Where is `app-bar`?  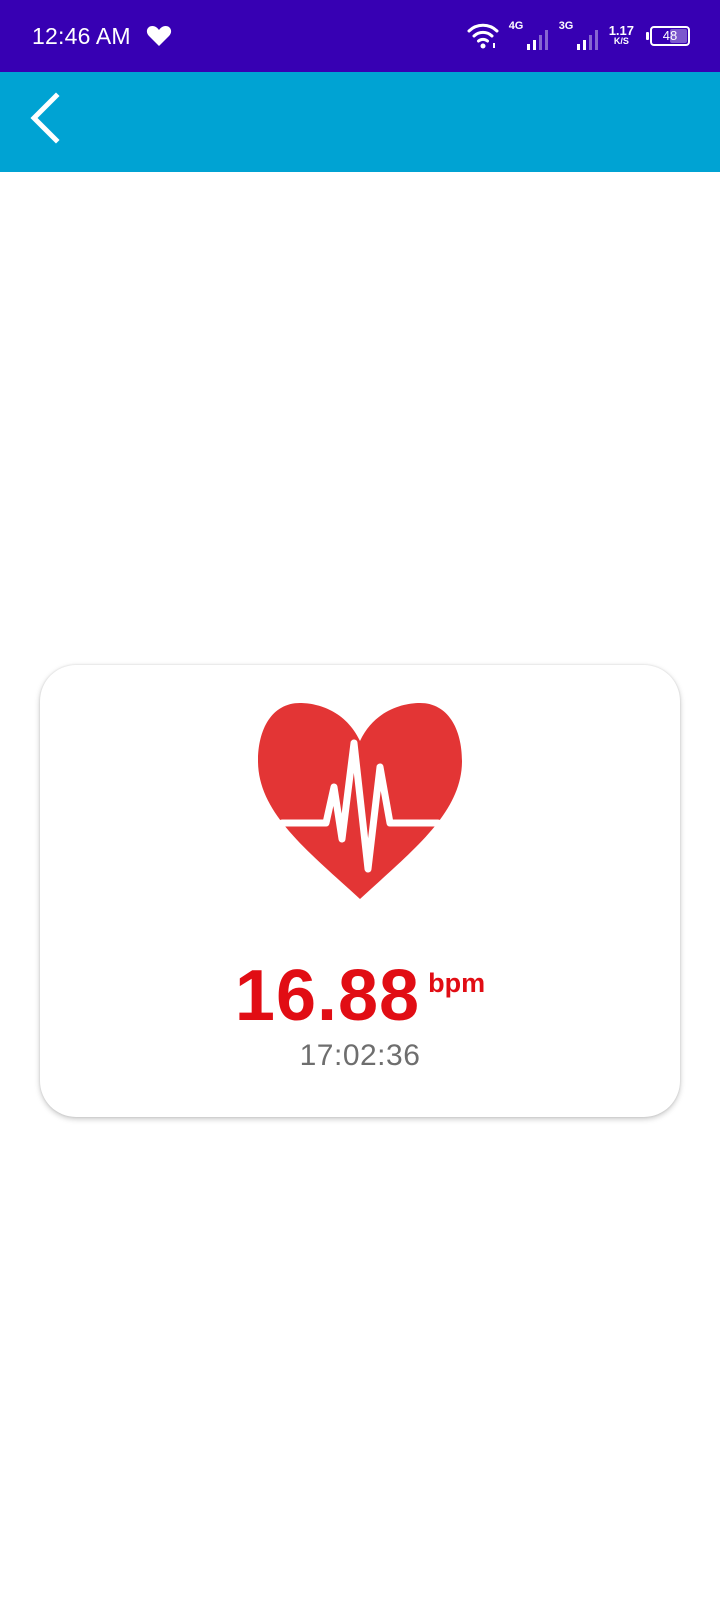
app-bar is located at coordinates (360, 122).